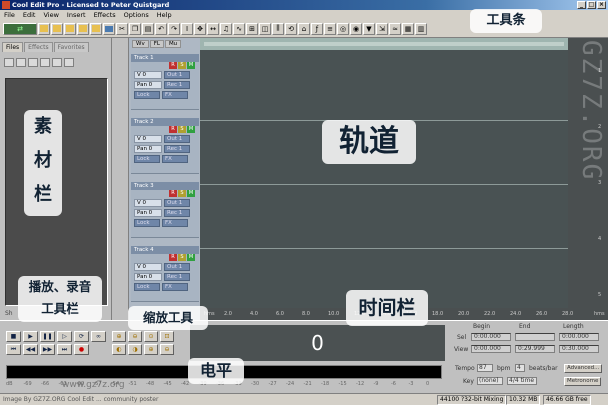 This screenshot has width=608, height=405. Describe the element at coordinates (29, 15) in the screenshot. I see `menu-edit: Edit` at that location.